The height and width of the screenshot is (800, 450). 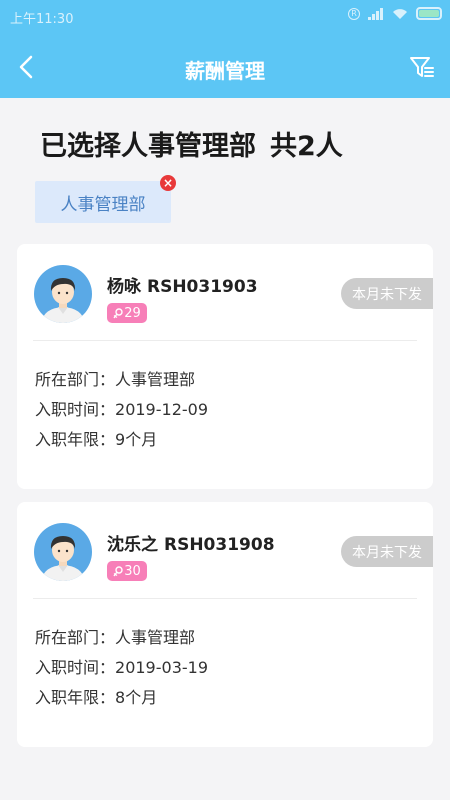 What do you see at coordinates (354, 13) in the screenshot?
I see `registered-icon: R` at bounding box center [354, 13].